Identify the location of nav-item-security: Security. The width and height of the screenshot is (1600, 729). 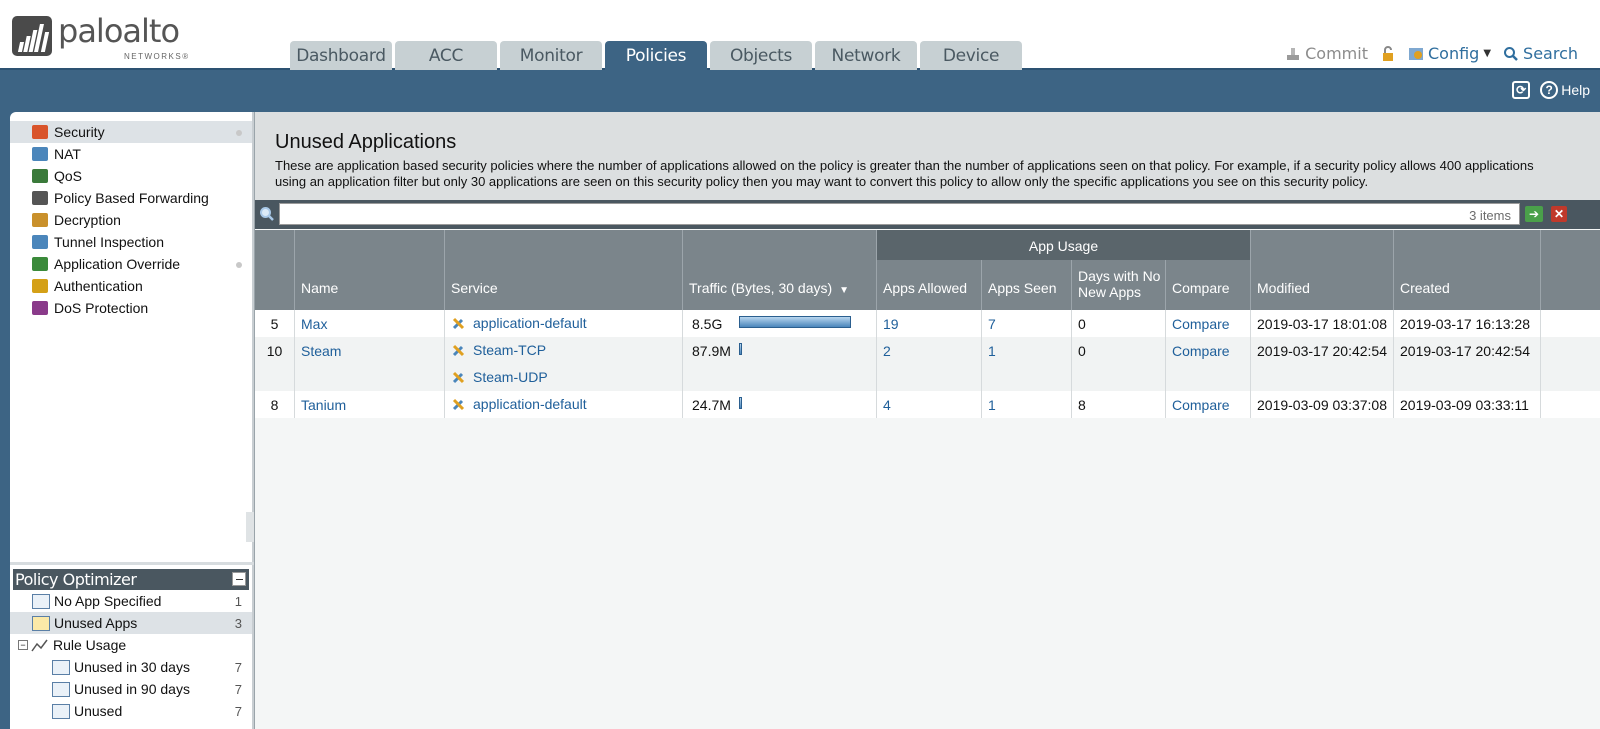
(131, 132).